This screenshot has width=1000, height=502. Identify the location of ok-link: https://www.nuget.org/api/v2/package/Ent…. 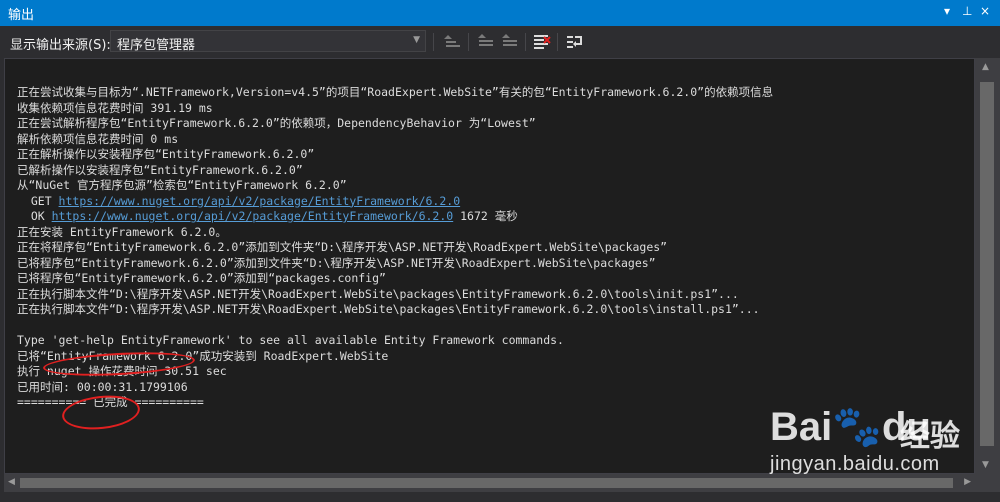
(253, 216).